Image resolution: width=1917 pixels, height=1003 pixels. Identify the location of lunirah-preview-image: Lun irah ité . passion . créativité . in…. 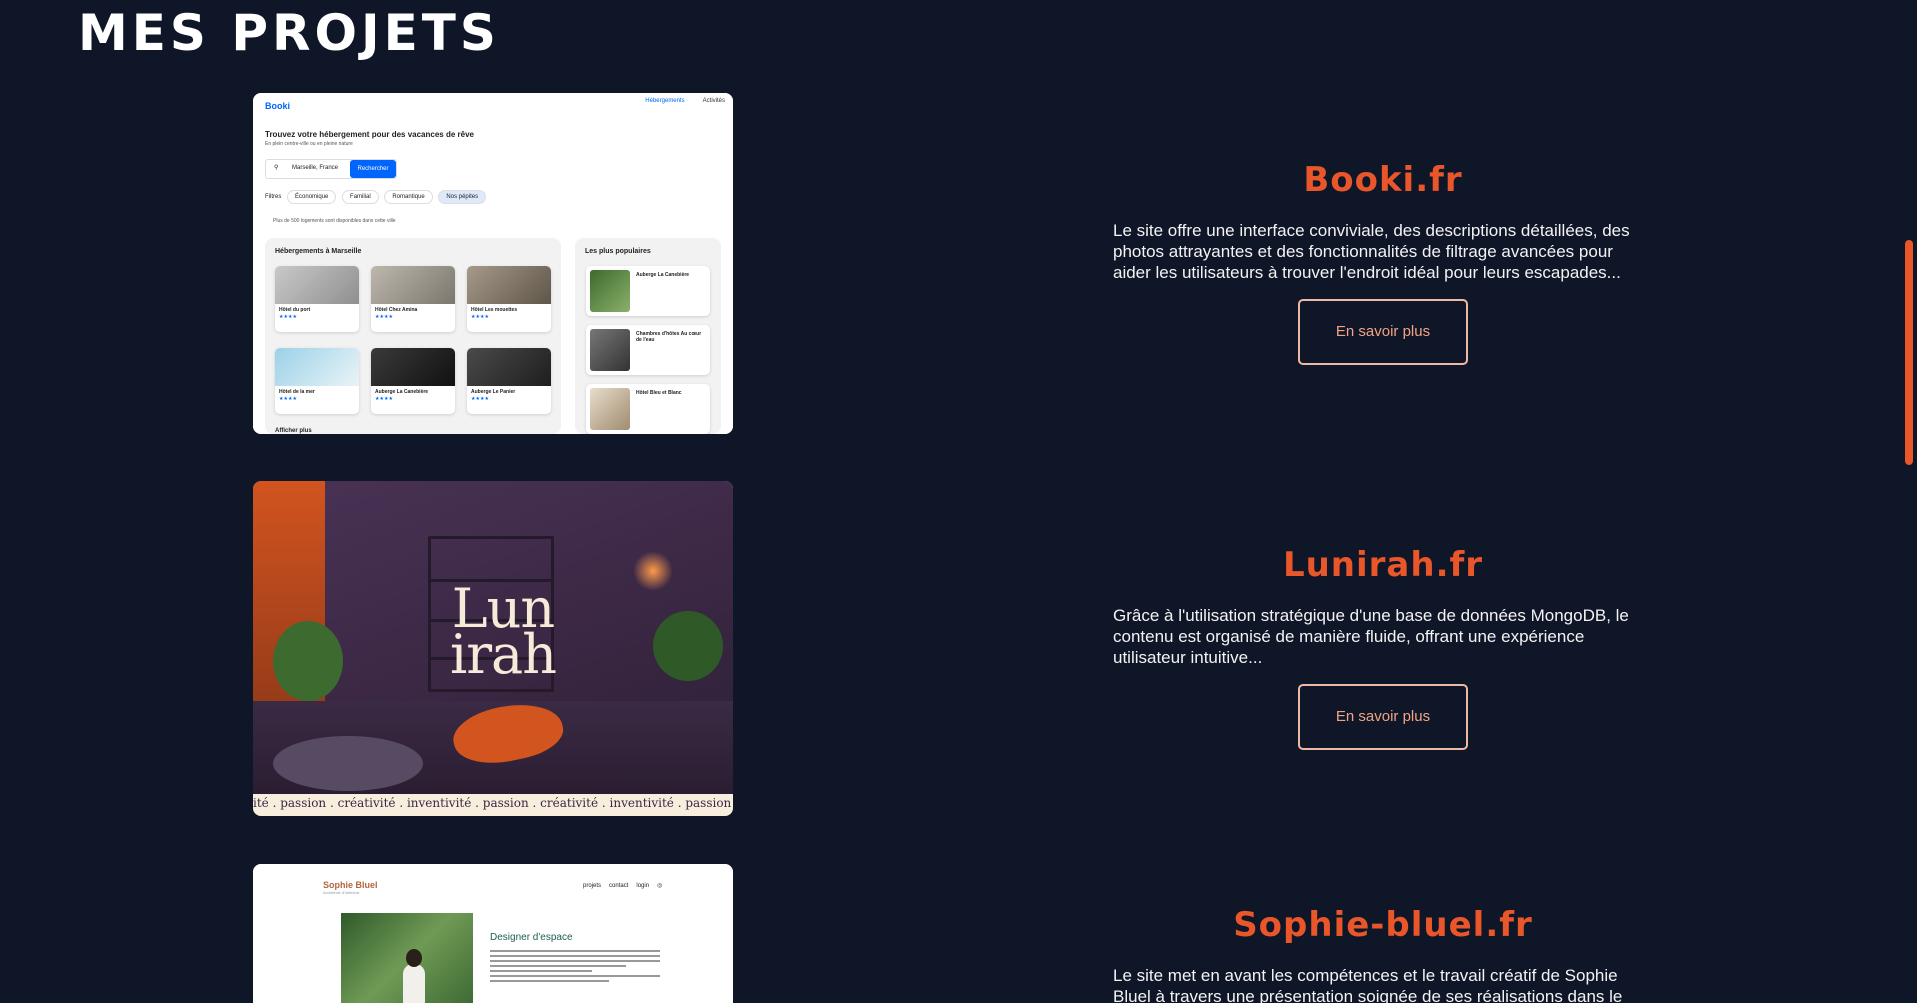
(493, 648).